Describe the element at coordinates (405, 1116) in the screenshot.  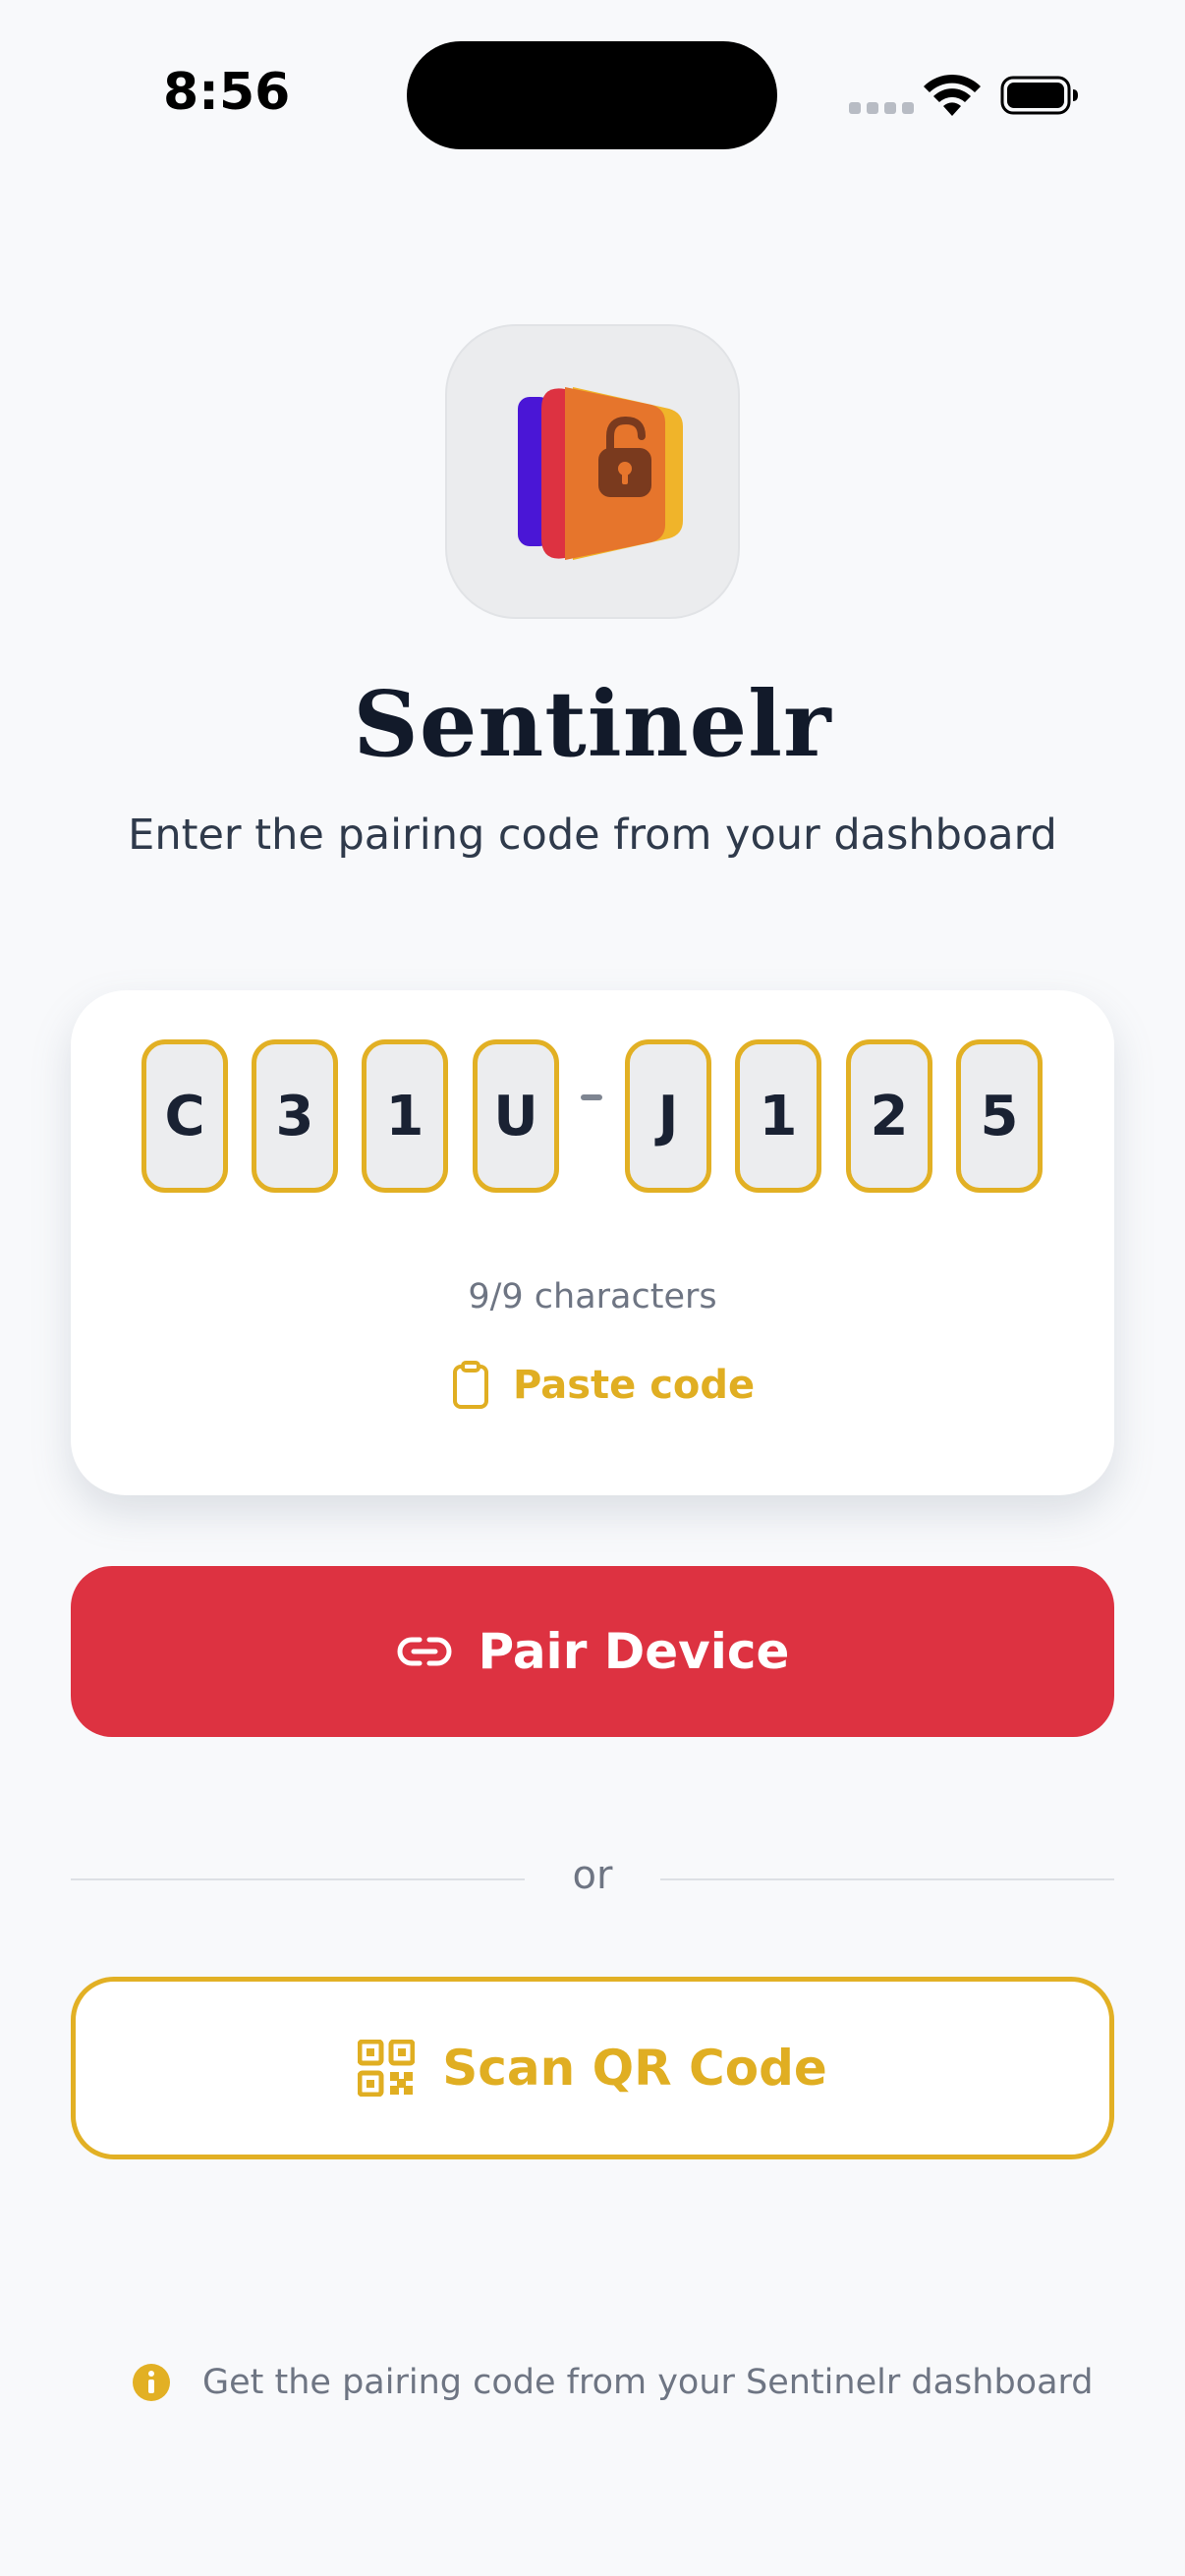
I see `code-char-3: 1` at that location.